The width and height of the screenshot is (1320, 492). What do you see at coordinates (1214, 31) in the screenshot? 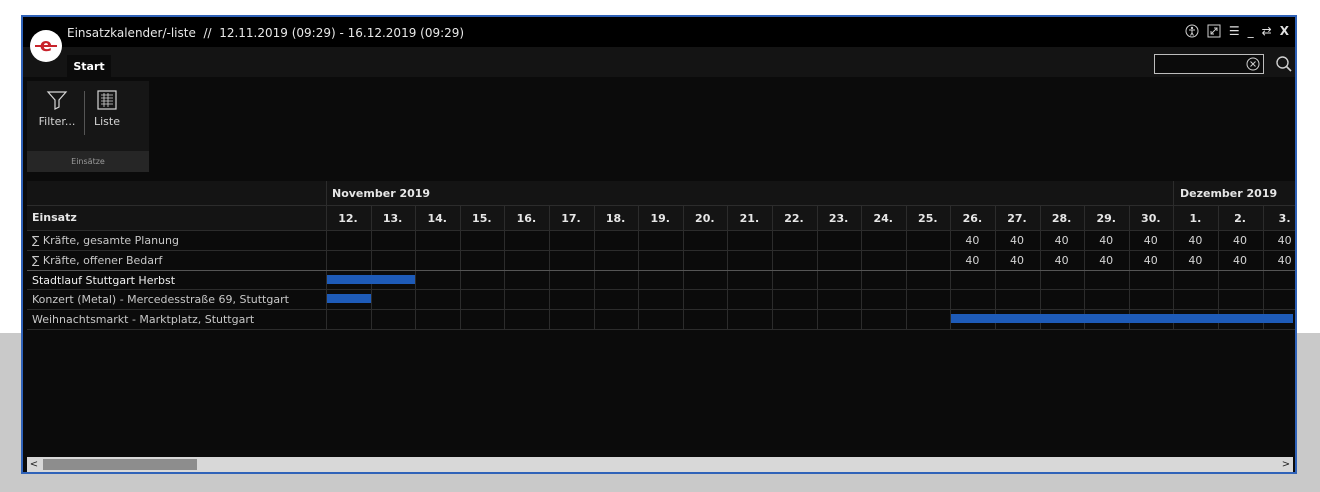
I see `expand-icon` at bounding box center [1214, 31].